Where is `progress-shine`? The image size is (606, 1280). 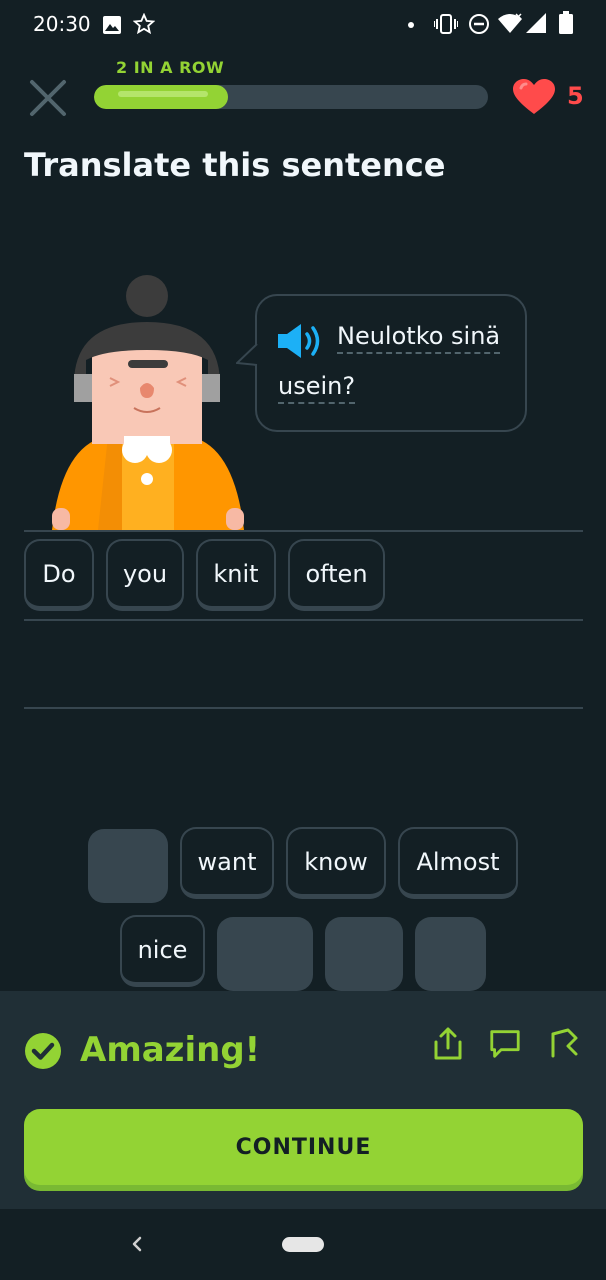 progress-shine is located at coordinates (163, 94).